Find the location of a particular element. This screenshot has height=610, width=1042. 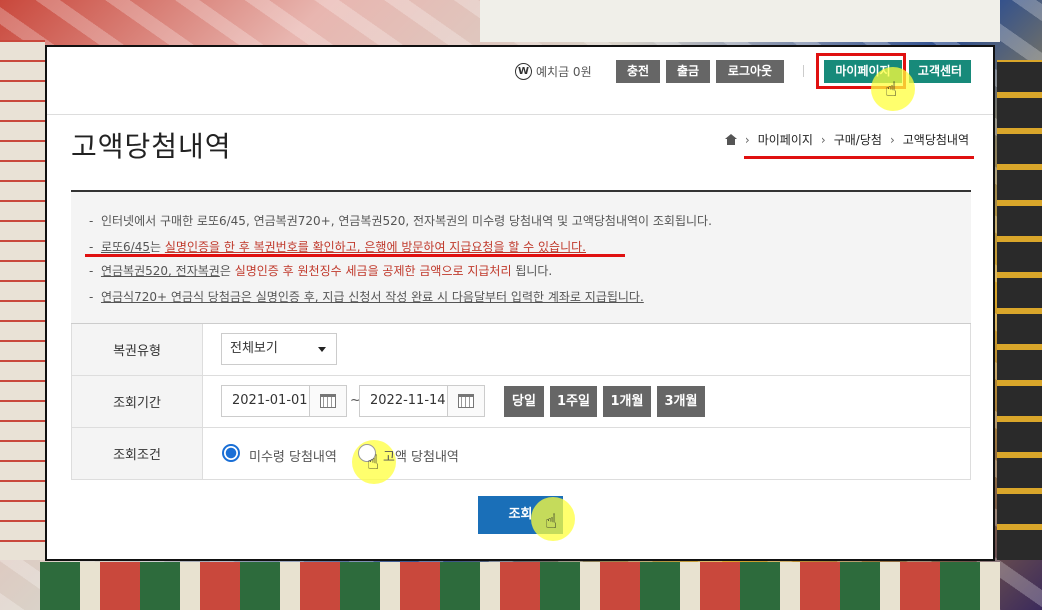

info-particle: 은 is located at coordinates (227, 271).